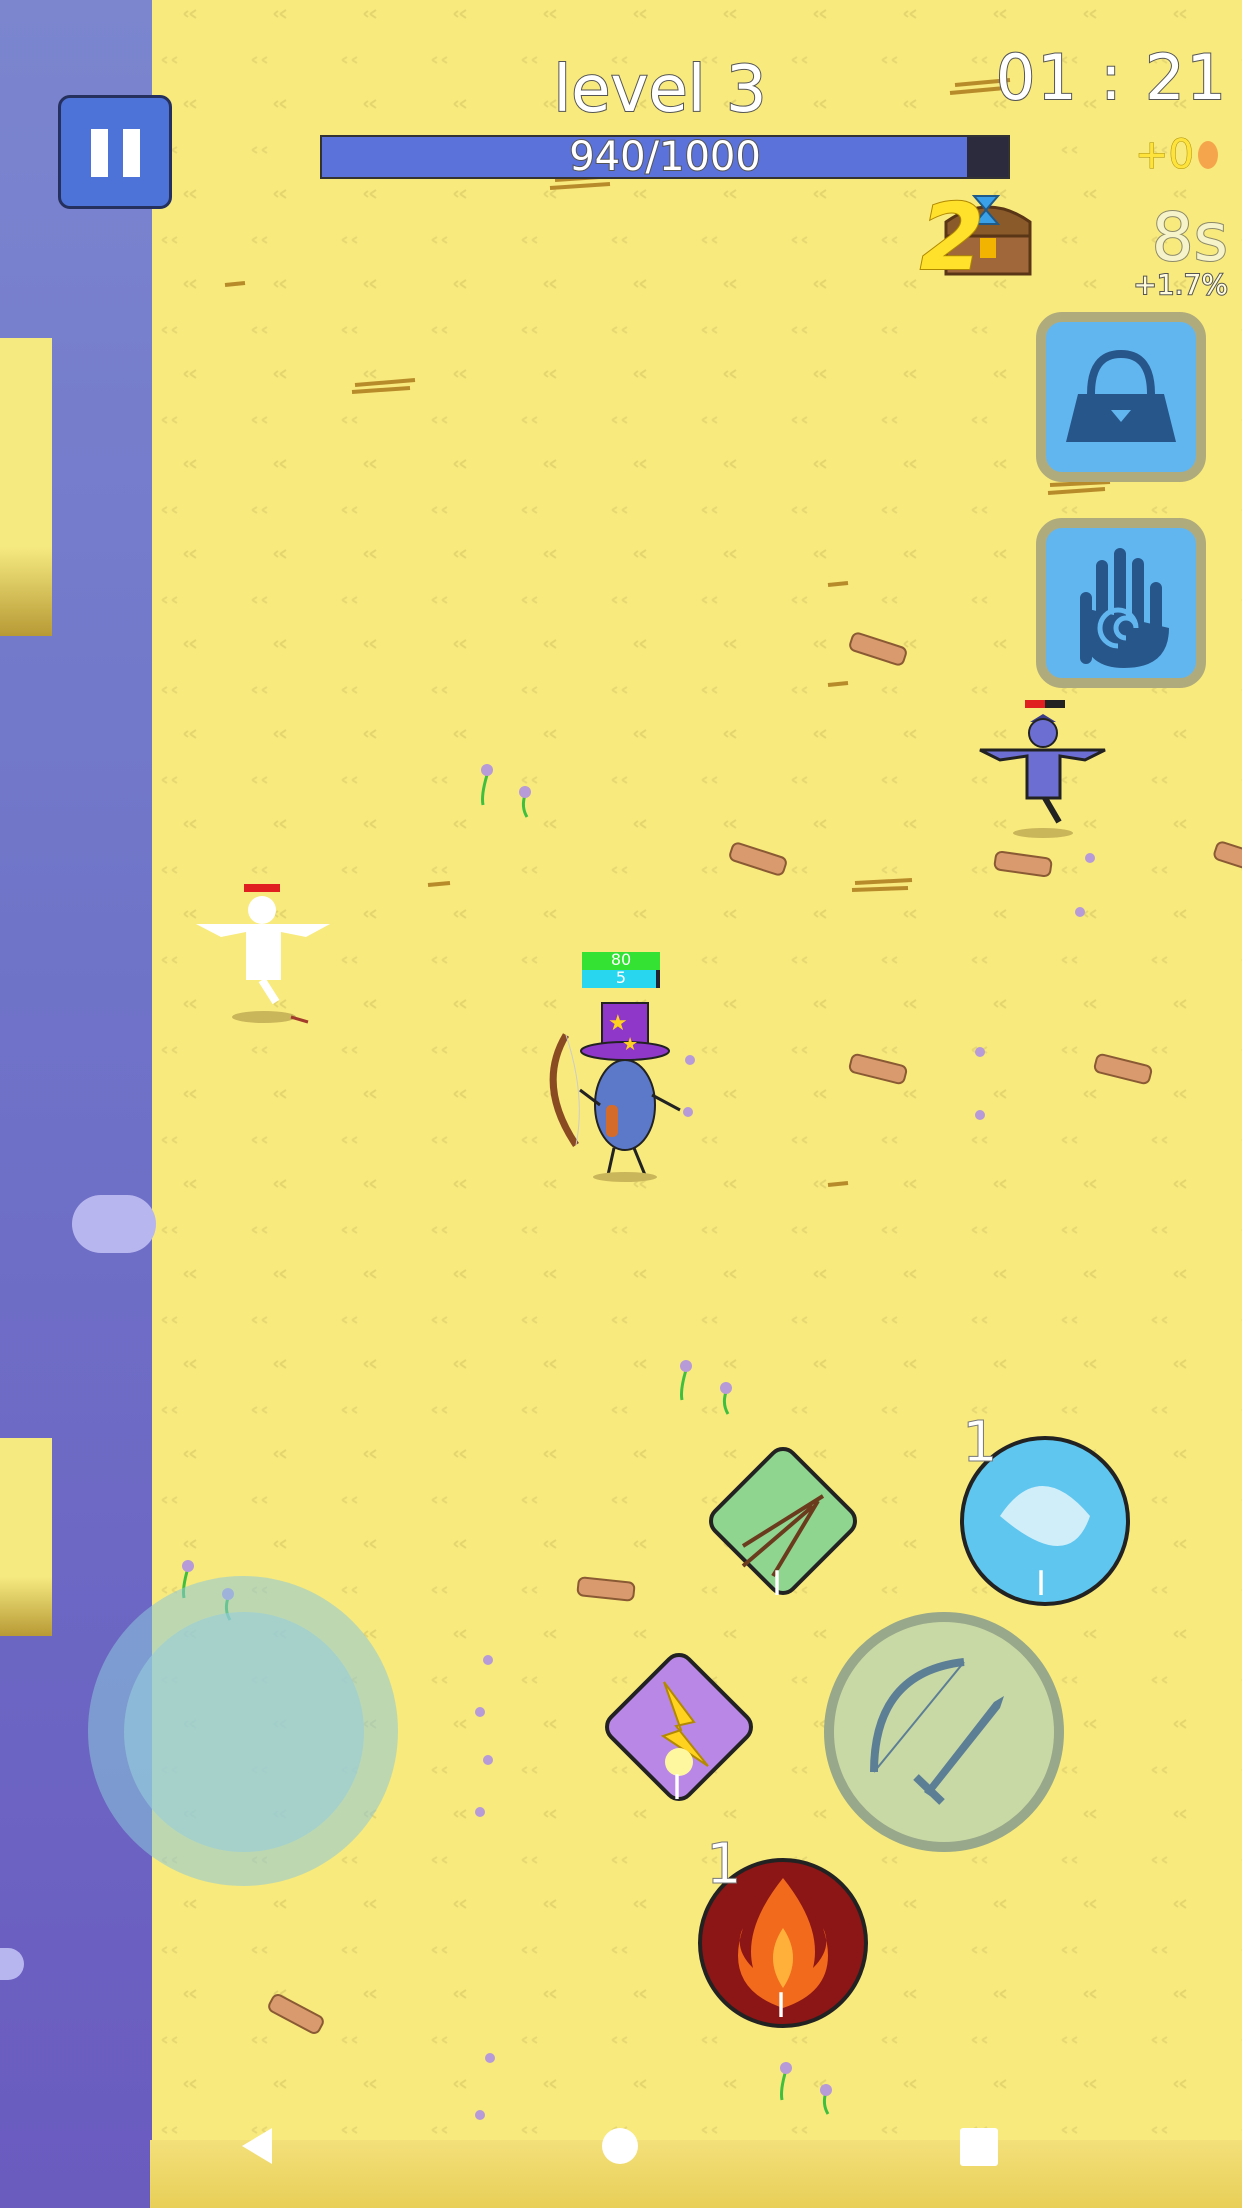 Image resolution: width=1242 pixels, height=2208 pixels. I want to click on level-label: level 3, so click(659, 90).